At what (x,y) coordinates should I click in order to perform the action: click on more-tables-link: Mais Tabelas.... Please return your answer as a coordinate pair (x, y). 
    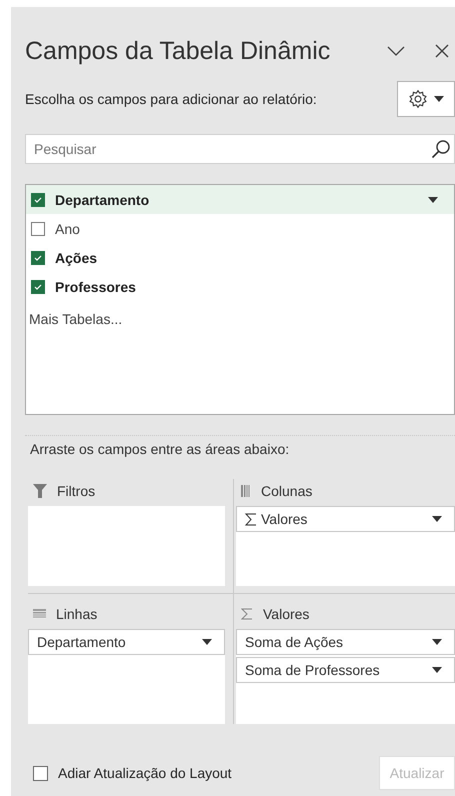
    Looking at the image, I should click on (75, 319).